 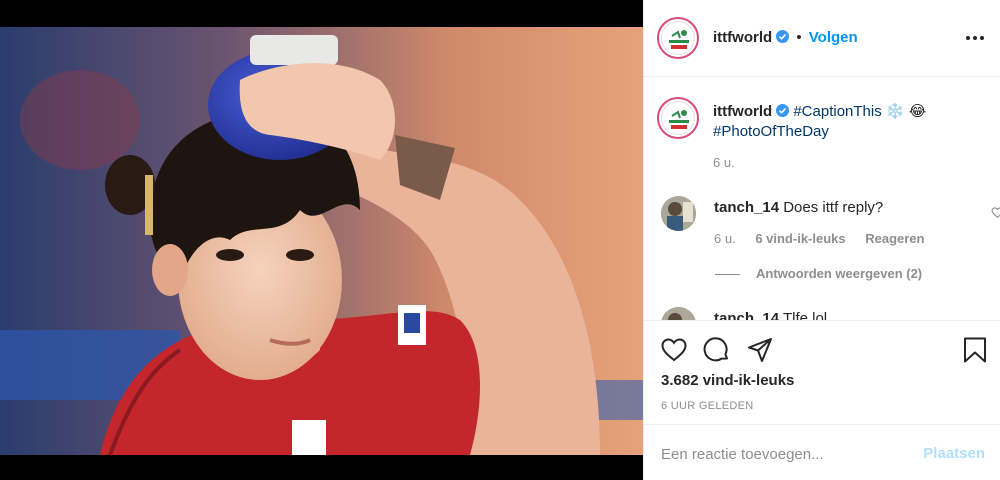 What do you see at coordinates (742, 111) in the screenshot?
I see `caption-username: ittfworld` at bounding box center [742, 111].